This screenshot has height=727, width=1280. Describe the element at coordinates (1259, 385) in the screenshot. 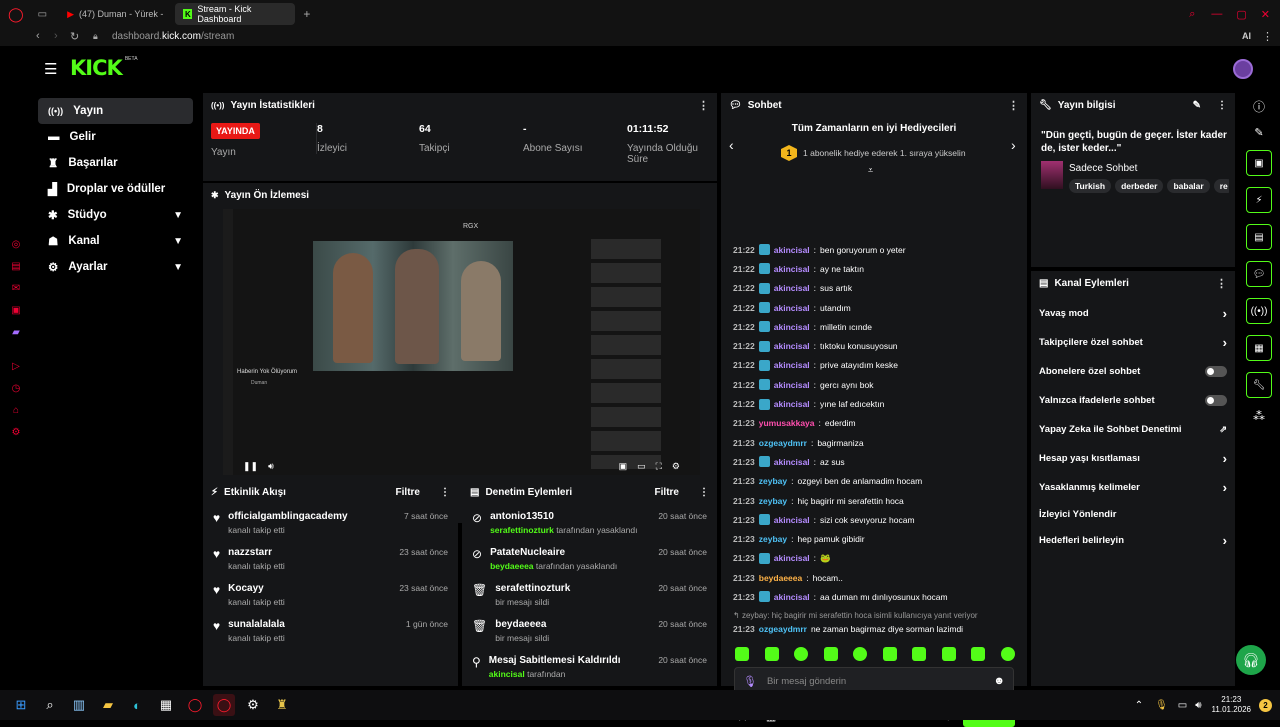

I see `rail-info-button: 🔧︎` at that location.